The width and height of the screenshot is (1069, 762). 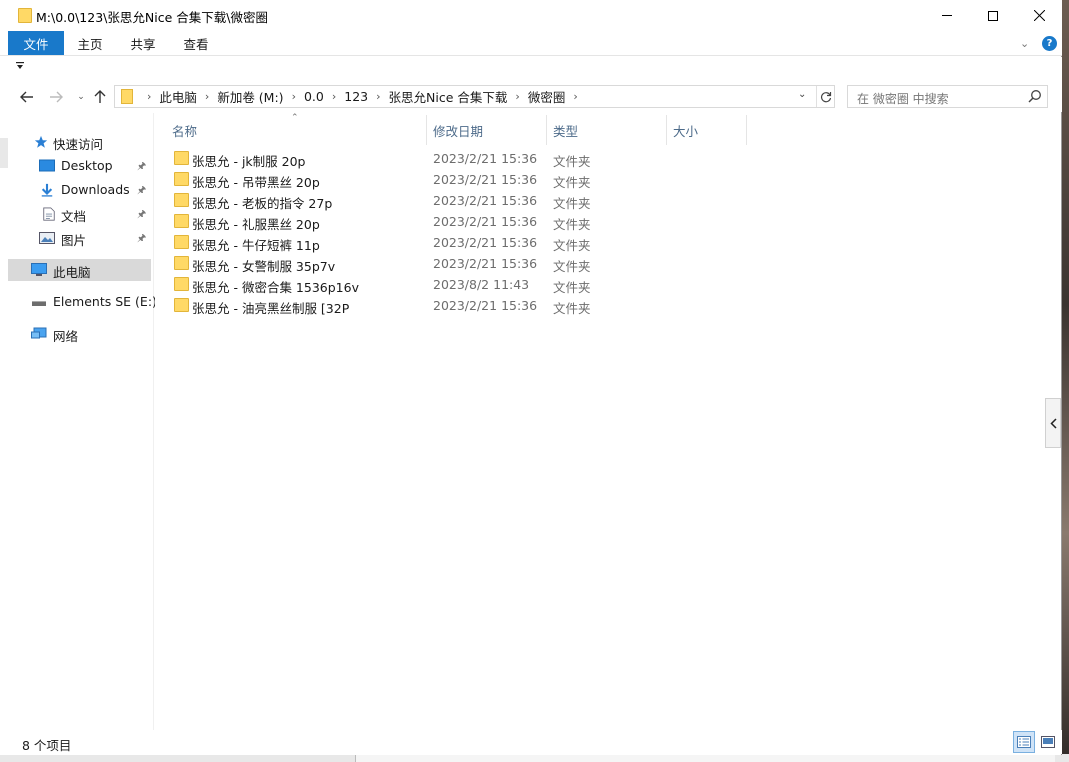 I want to click on tab-share: 共享, so click(x=143, y=43).